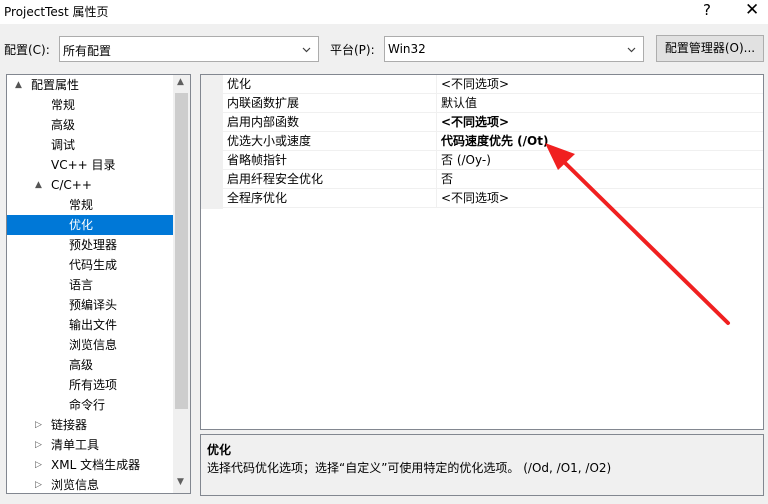 The width and height of the screenshot is (768, 504). Describe the element at coordinates (330, 103) in the screenshot. I see `property-name: 内联函数扩展` at that location.